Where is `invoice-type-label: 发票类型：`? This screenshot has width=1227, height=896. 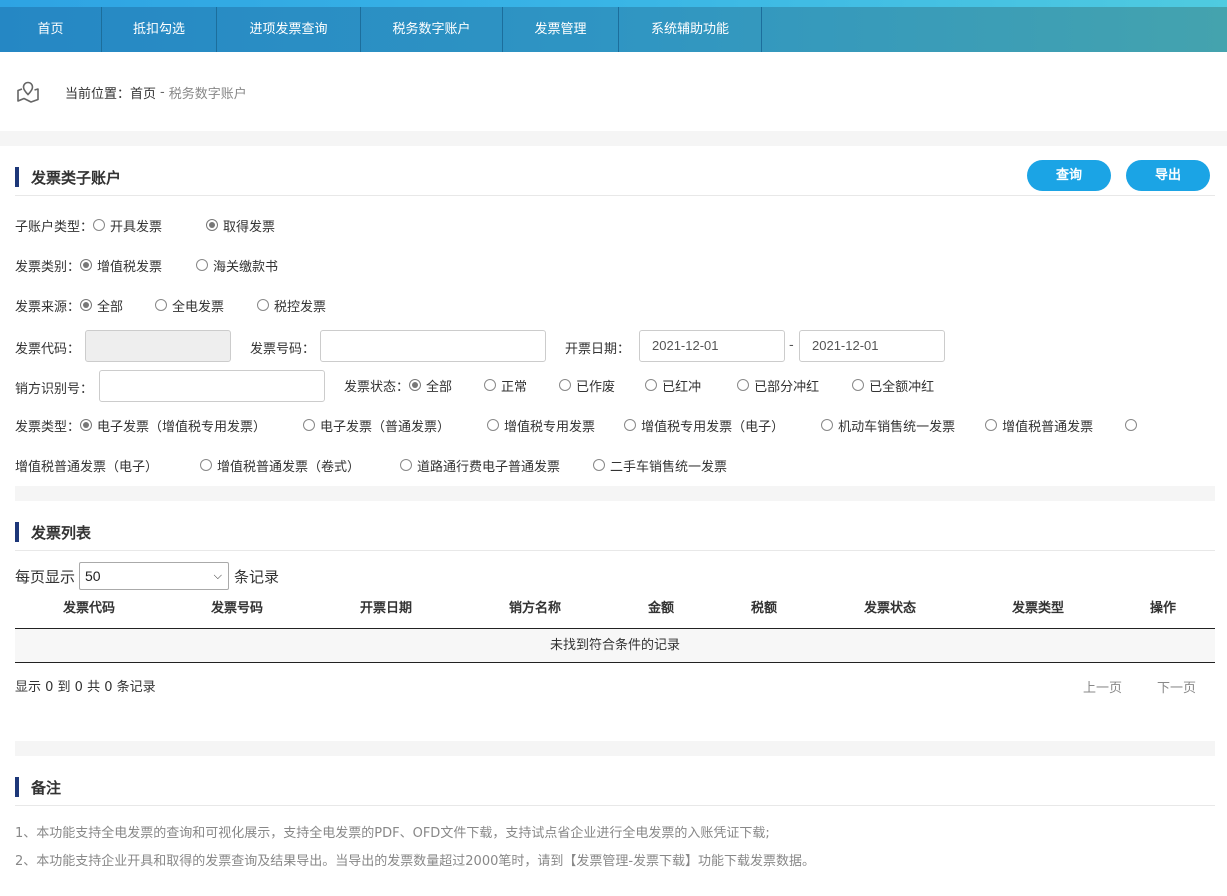 invoice-type-label: 发票类型： is located at coordinates (48, 427).